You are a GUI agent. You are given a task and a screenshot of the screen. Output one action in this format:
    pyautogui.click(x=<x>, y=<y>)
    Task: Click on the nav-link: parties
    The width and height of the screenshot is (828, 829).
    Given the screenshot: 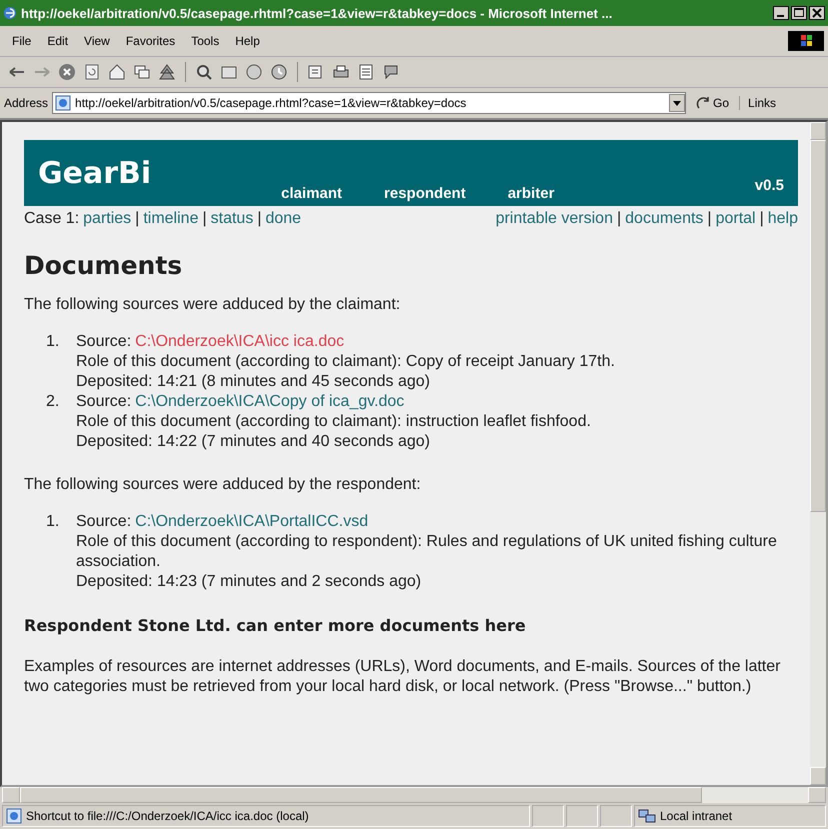 What is the action you would take?
    pyautogui.click(x=107, y=219)
    